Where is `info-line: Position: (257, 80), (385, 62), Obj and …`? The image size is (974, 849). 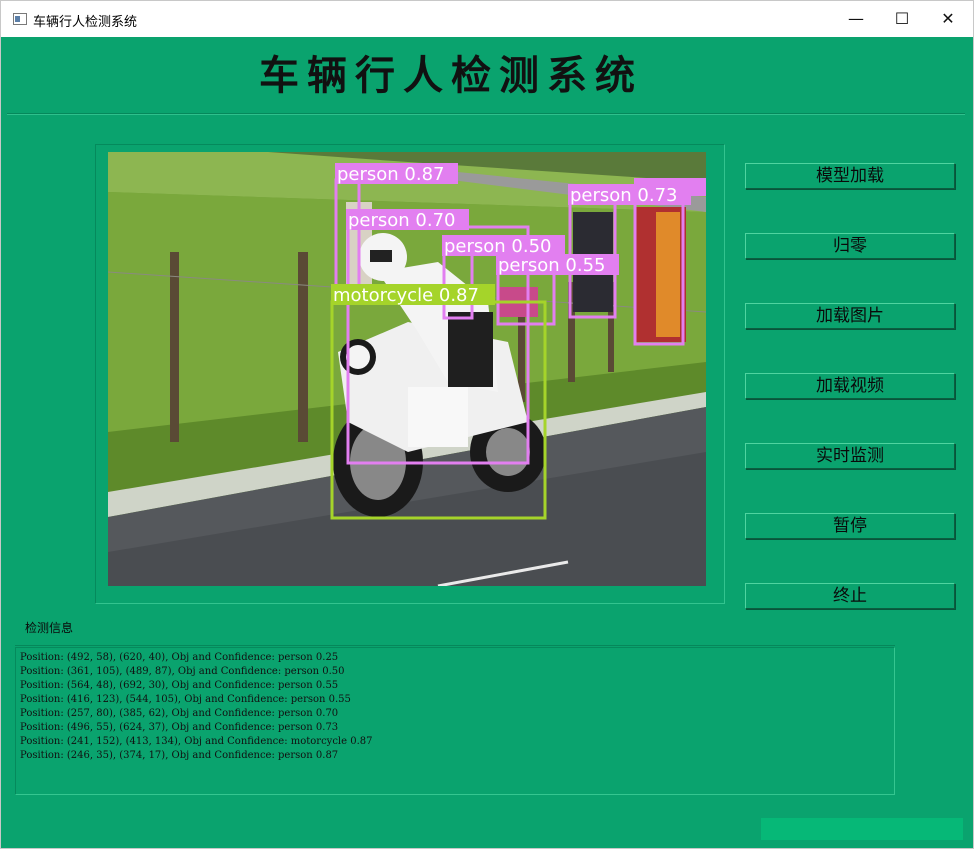 info-line: Position: (257, 80), (385, 62), Obj and … is located at coordinates (179, 713).